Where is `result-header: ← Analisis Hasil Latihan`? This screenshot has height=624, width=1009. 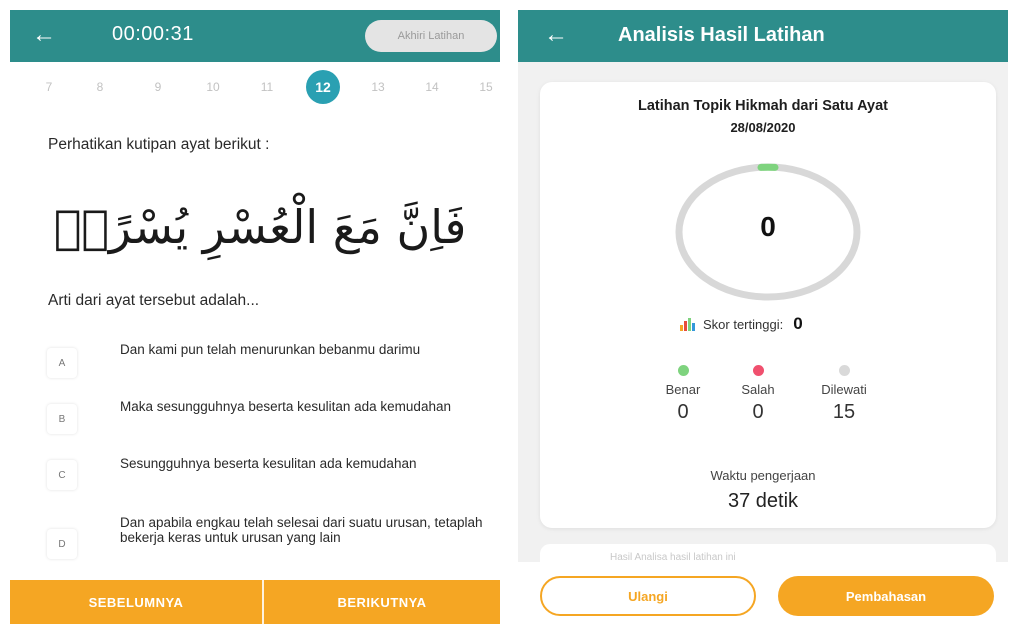
result-header: ← Analisis Hasil Latihan is located at coordinates (763, 36).